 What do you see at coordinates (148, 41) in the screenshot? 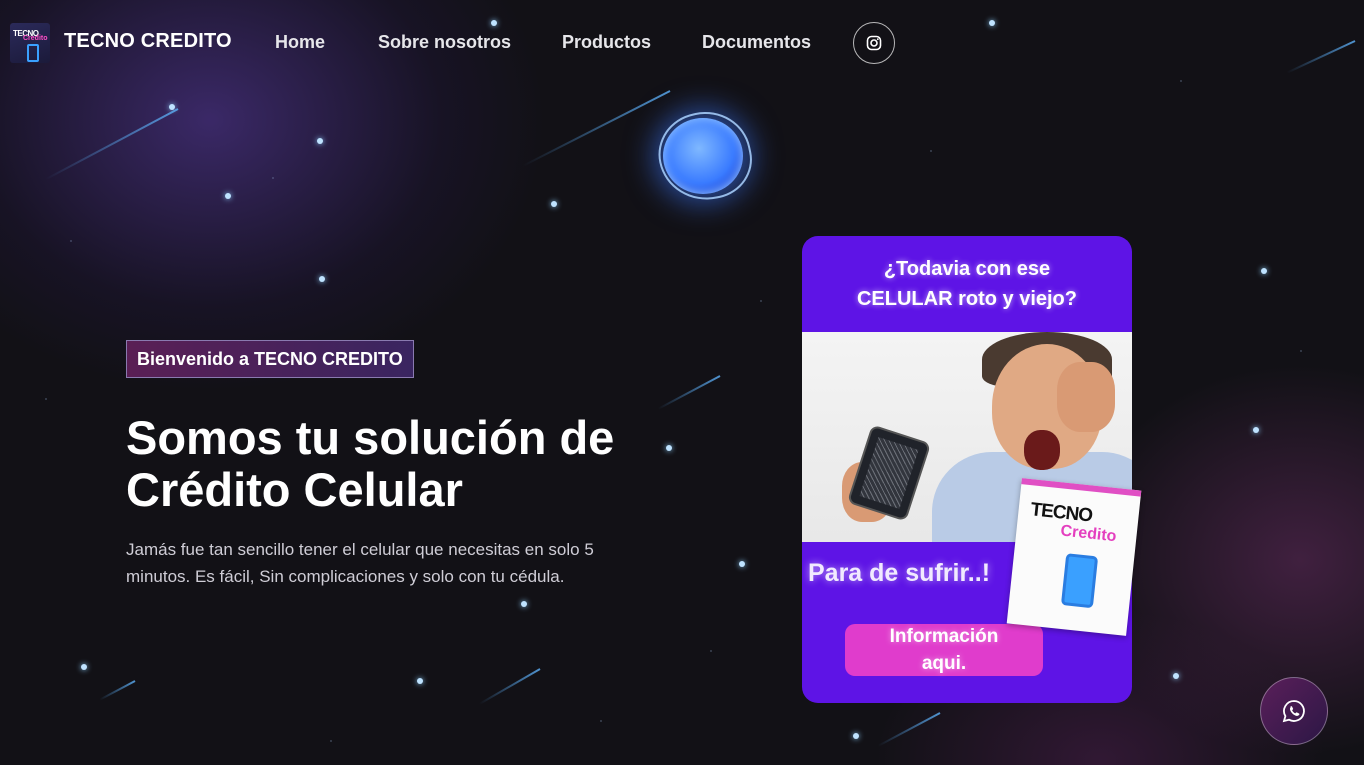
I see `brand-name: TECNO CREDITO` at bounding box center [148, 41].